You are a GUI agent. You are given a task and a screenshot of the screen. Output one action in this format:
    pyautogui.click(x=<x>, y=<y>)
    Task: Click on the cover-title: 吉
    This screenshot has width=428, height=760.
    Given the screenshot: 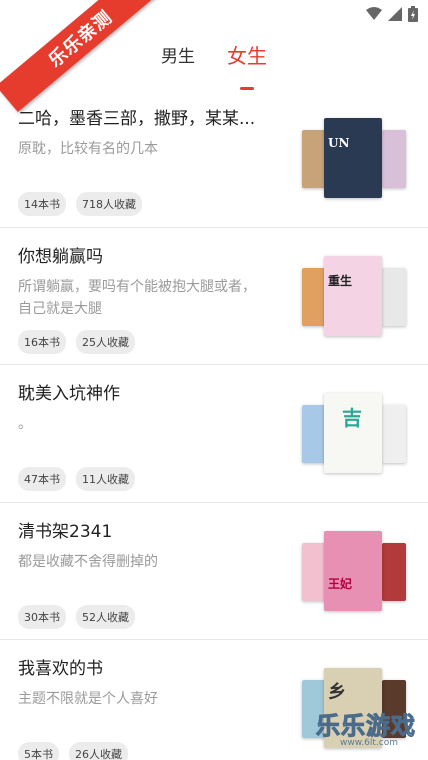 What is the action you would take?
    pyautogui.click(x=352, y=418)
    